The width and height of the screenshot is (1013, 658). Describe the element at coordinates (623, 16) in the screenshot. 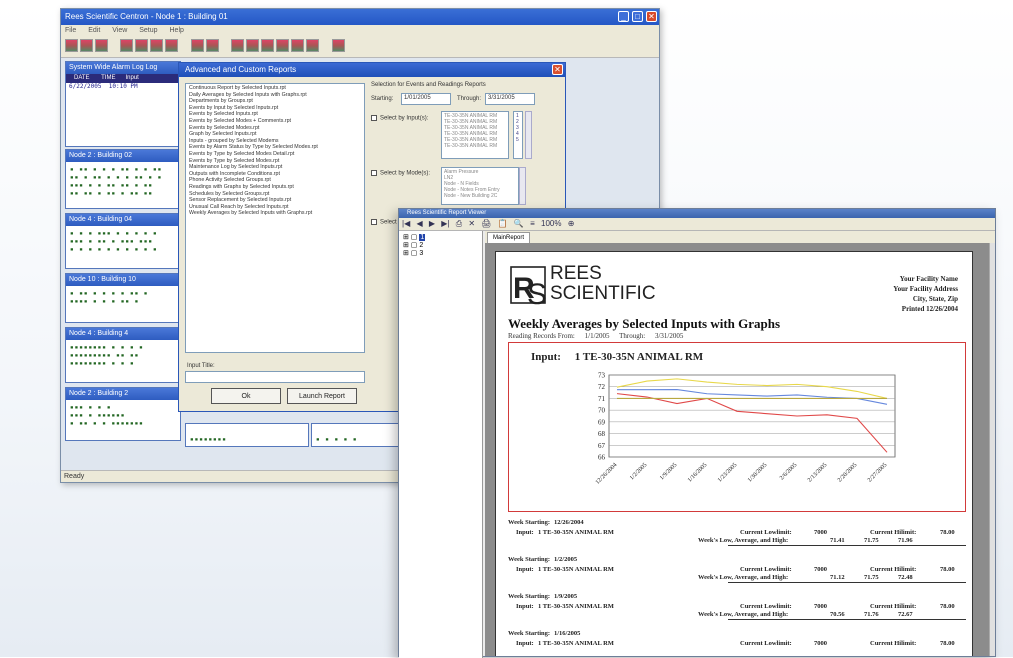

I see `minimize-icon: _` at that location.